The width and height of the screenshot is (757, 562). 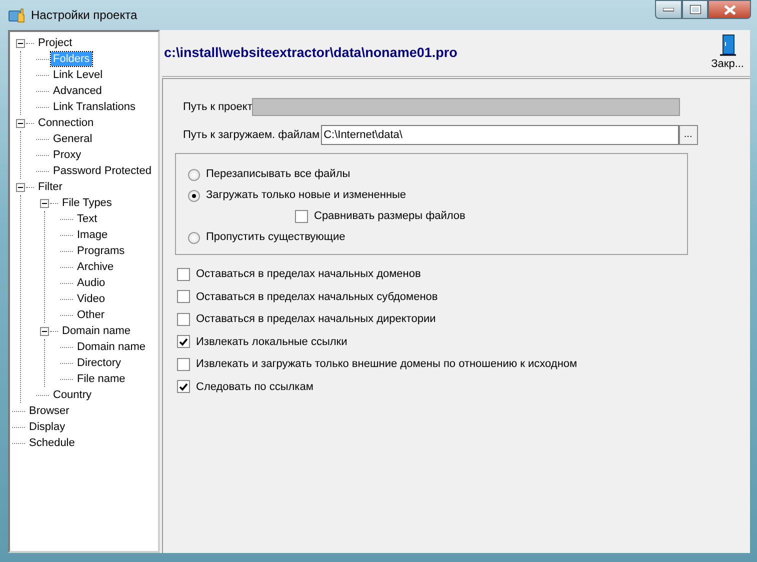 I want to click on tree-item: Browser, so click(x=49, y=411).